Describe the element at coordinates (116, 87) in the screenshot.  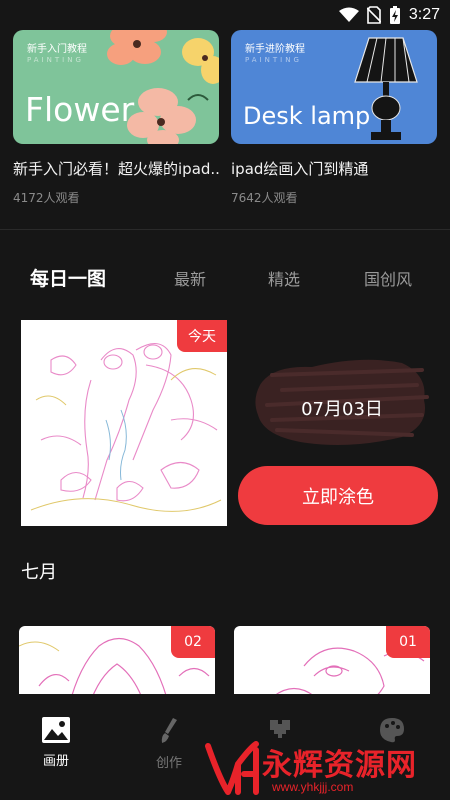
I see `course-thumbnail-flower: 新手入门教程 PAINTING Flower` at that location.